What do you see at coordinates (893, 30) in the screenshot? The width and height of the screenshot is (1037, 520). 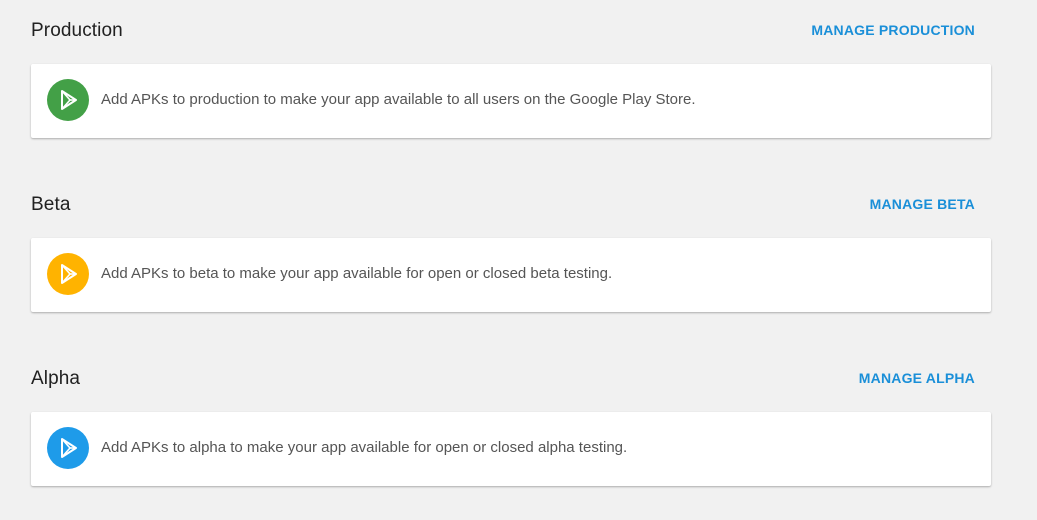 I see `manage-production-button: MANAGE PRODUCTION` at bounding box center [893, 30].